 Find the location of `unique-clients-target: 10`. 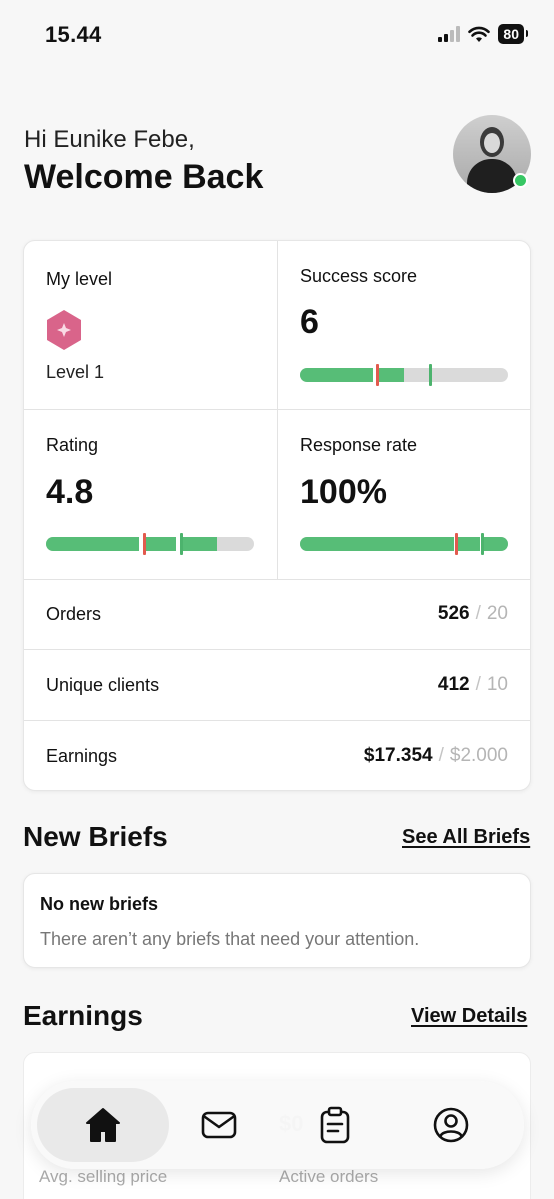

unique-clients-target: 10 is located at coordinates (497, 684).